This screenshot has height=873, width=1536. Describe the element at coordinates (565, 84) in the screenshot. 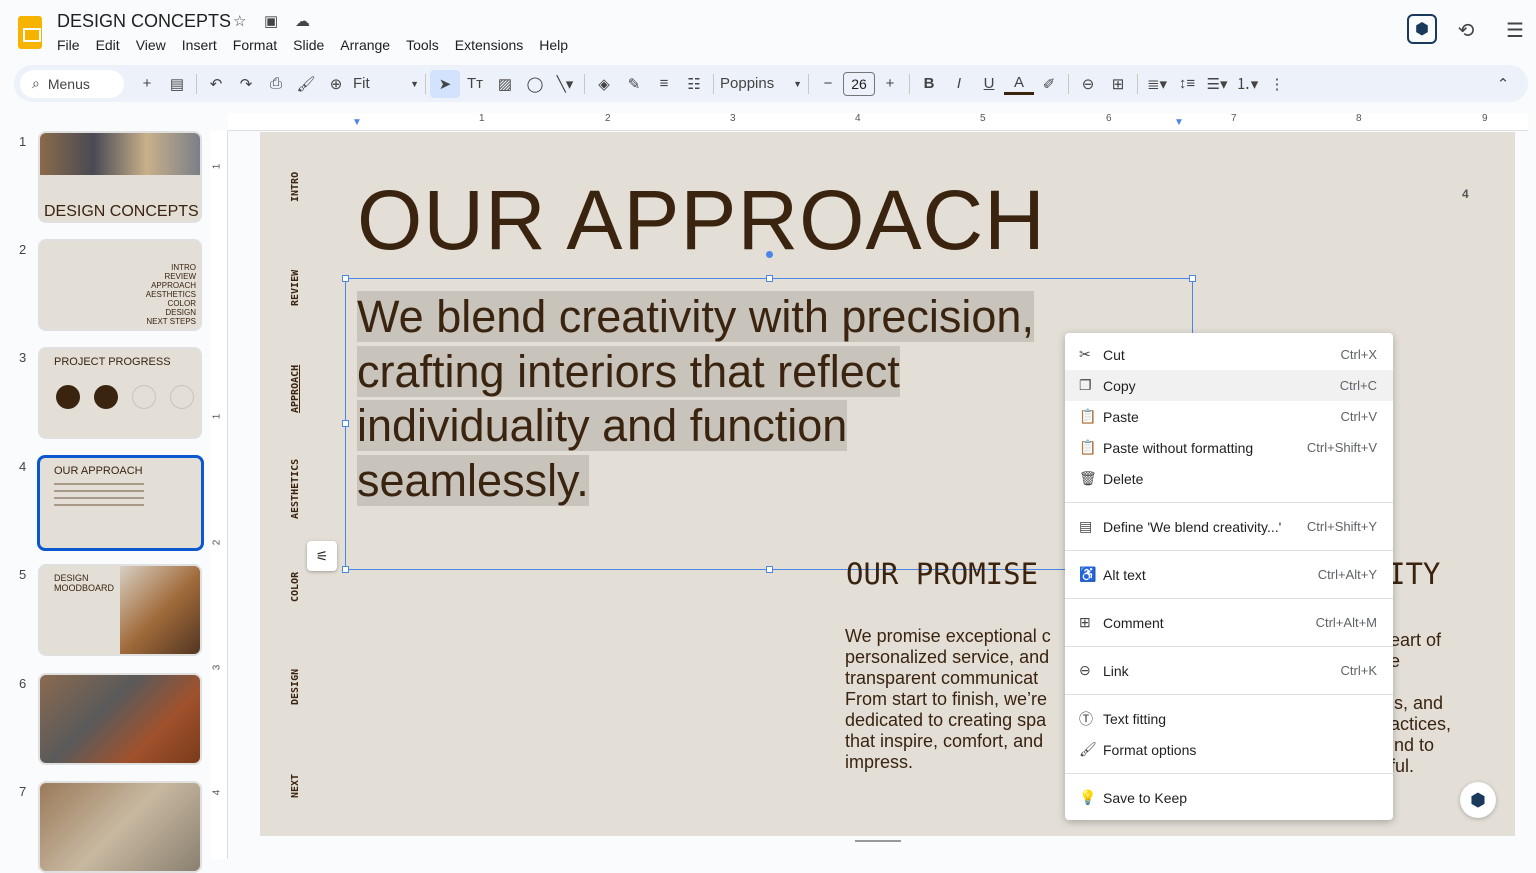

I see `line-icon: ╲▾` at that location.